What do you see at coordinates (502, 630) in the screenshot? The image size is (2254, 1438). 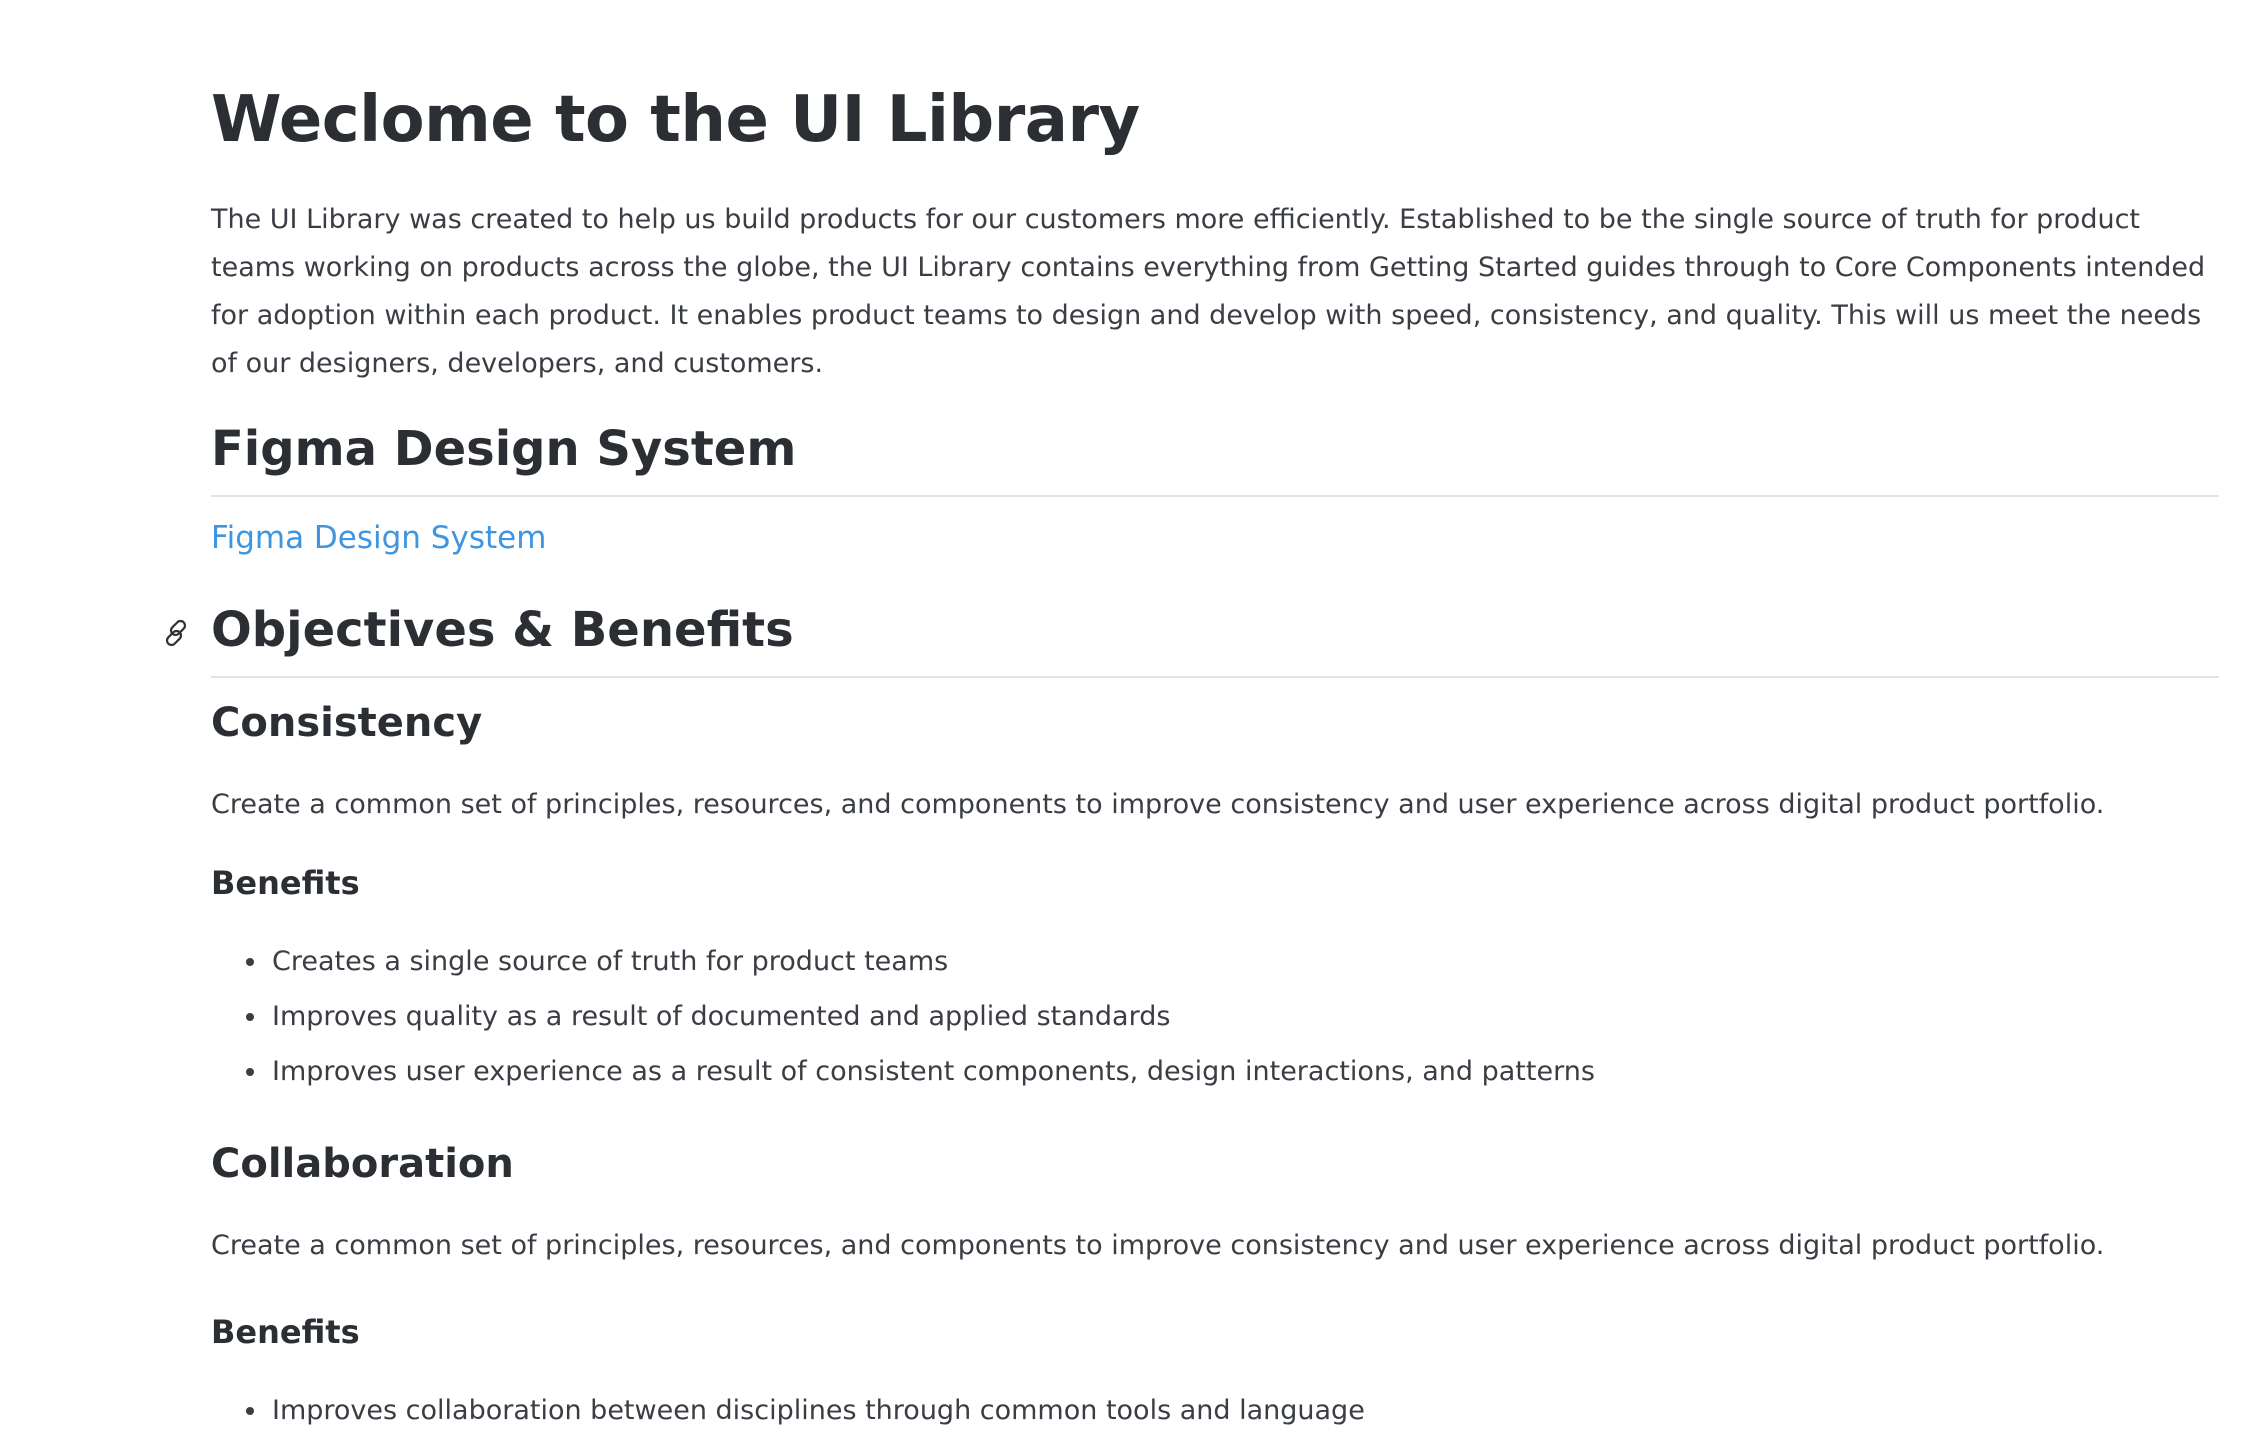 I see `objectives-section-heading: Objectives & Benefits` at bounding box center [502, 630].